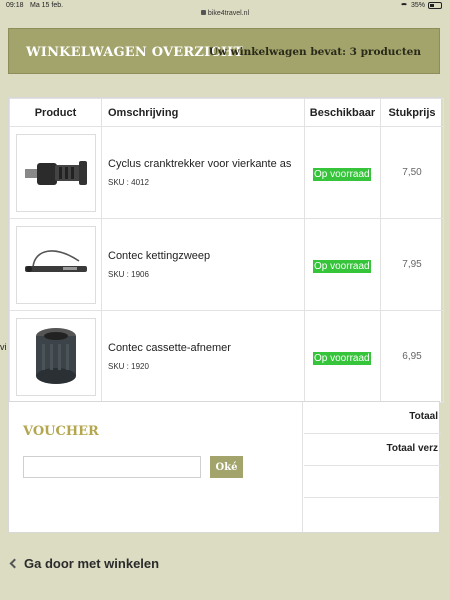 The image size is (450, 600). What do you see at coordinates (203, 264) in the screenshot?
I see `description-cell: Contec kettingzweep SKU : 1906` at bounding box center [203, 264].